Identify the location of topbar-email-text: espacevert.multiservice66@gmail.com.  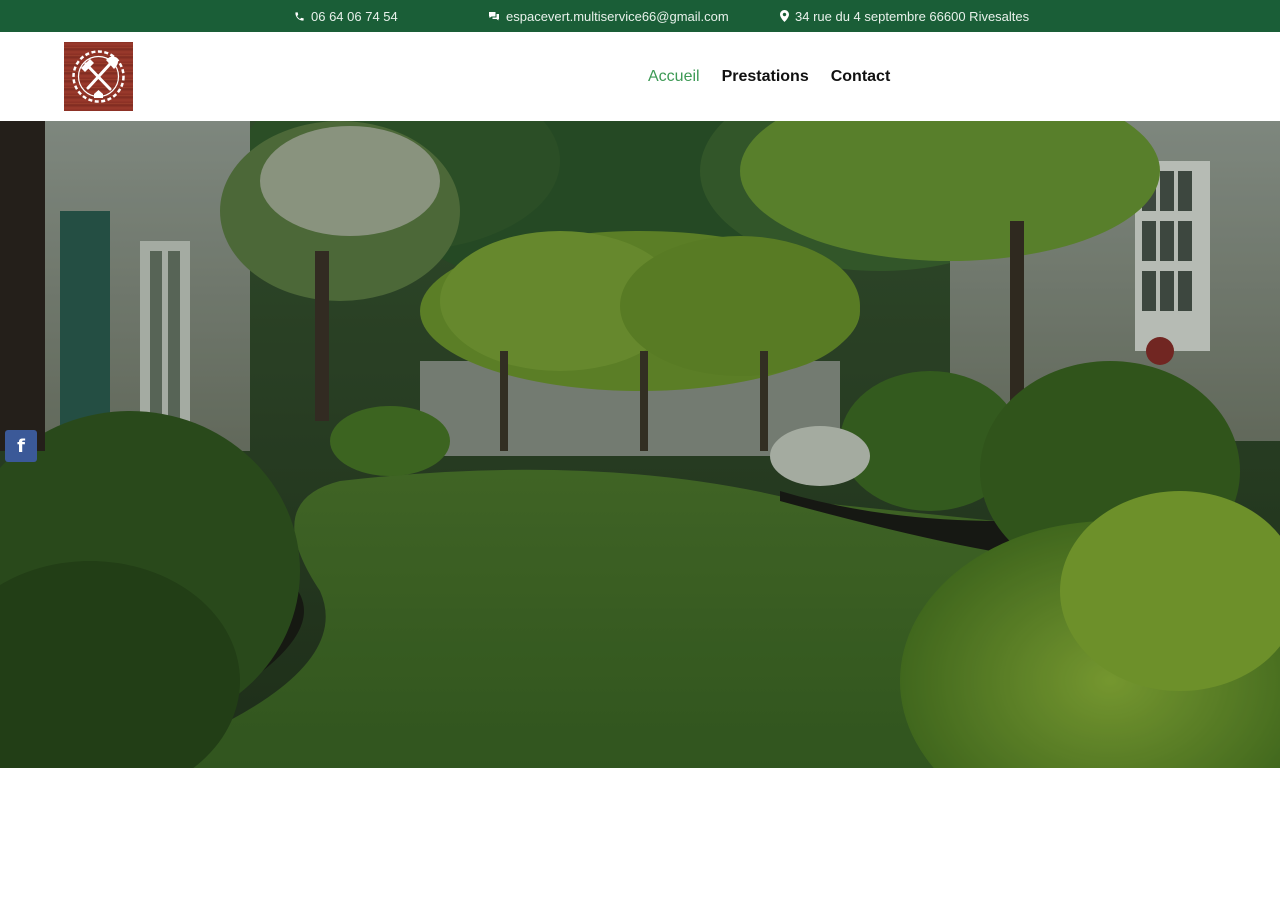
(617, 16).